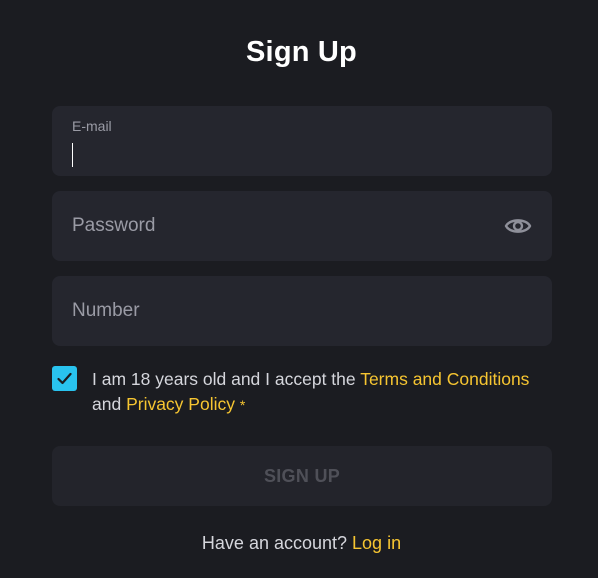 The image size is (598, 578). I want to click on login-prompt: Have an account? Log in, so click(299, 543).